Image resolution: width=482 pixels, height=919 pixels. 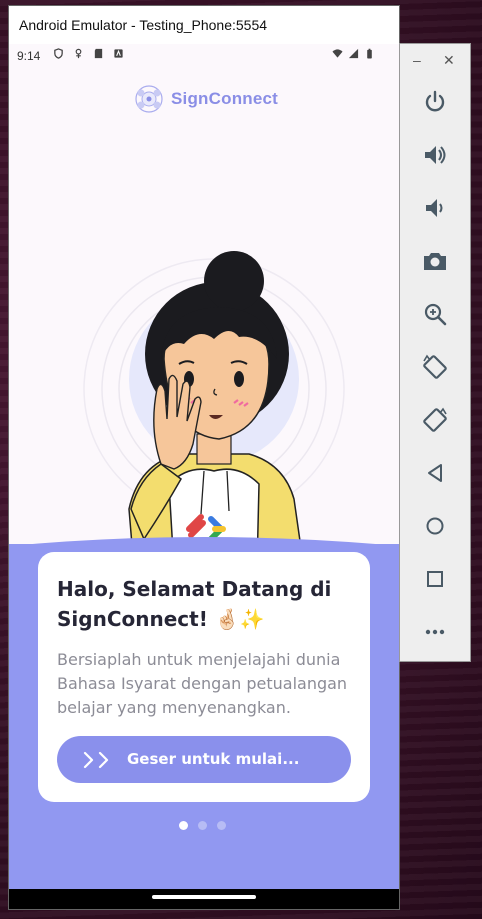 I want to click on back-button, so click(x=435, y=473).